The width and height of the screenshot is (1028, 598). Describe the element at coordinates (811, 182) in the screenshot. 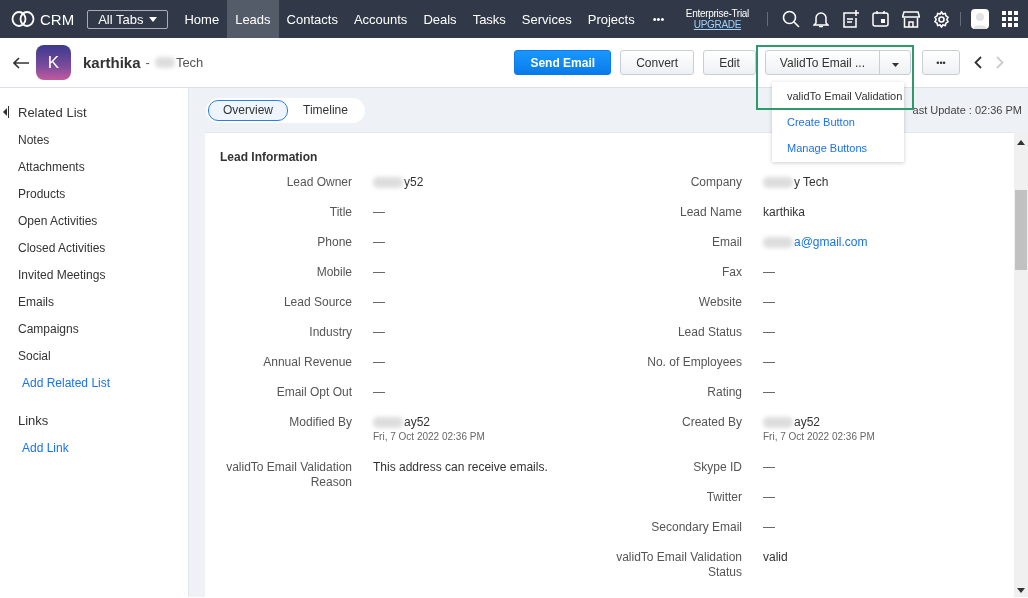

I see `field-value: y Tech` at that location.